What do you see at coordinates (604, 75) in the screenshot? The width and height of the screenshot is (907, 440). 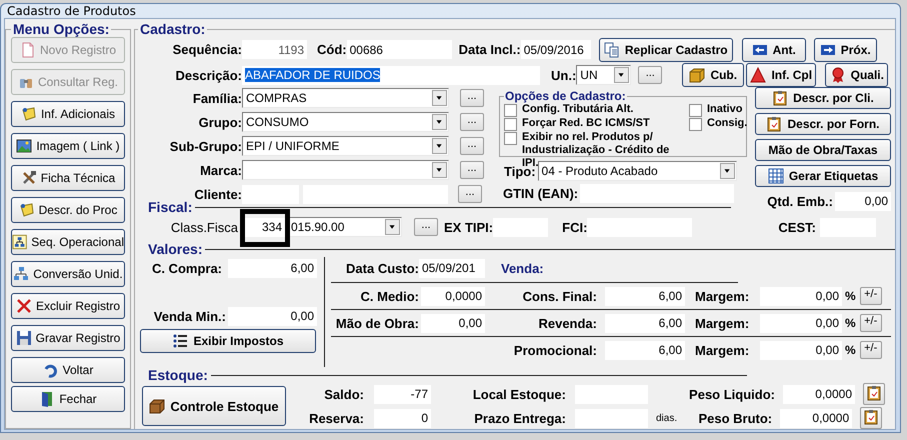 I see `dropdown: UN` at bounding box center [604, 75].